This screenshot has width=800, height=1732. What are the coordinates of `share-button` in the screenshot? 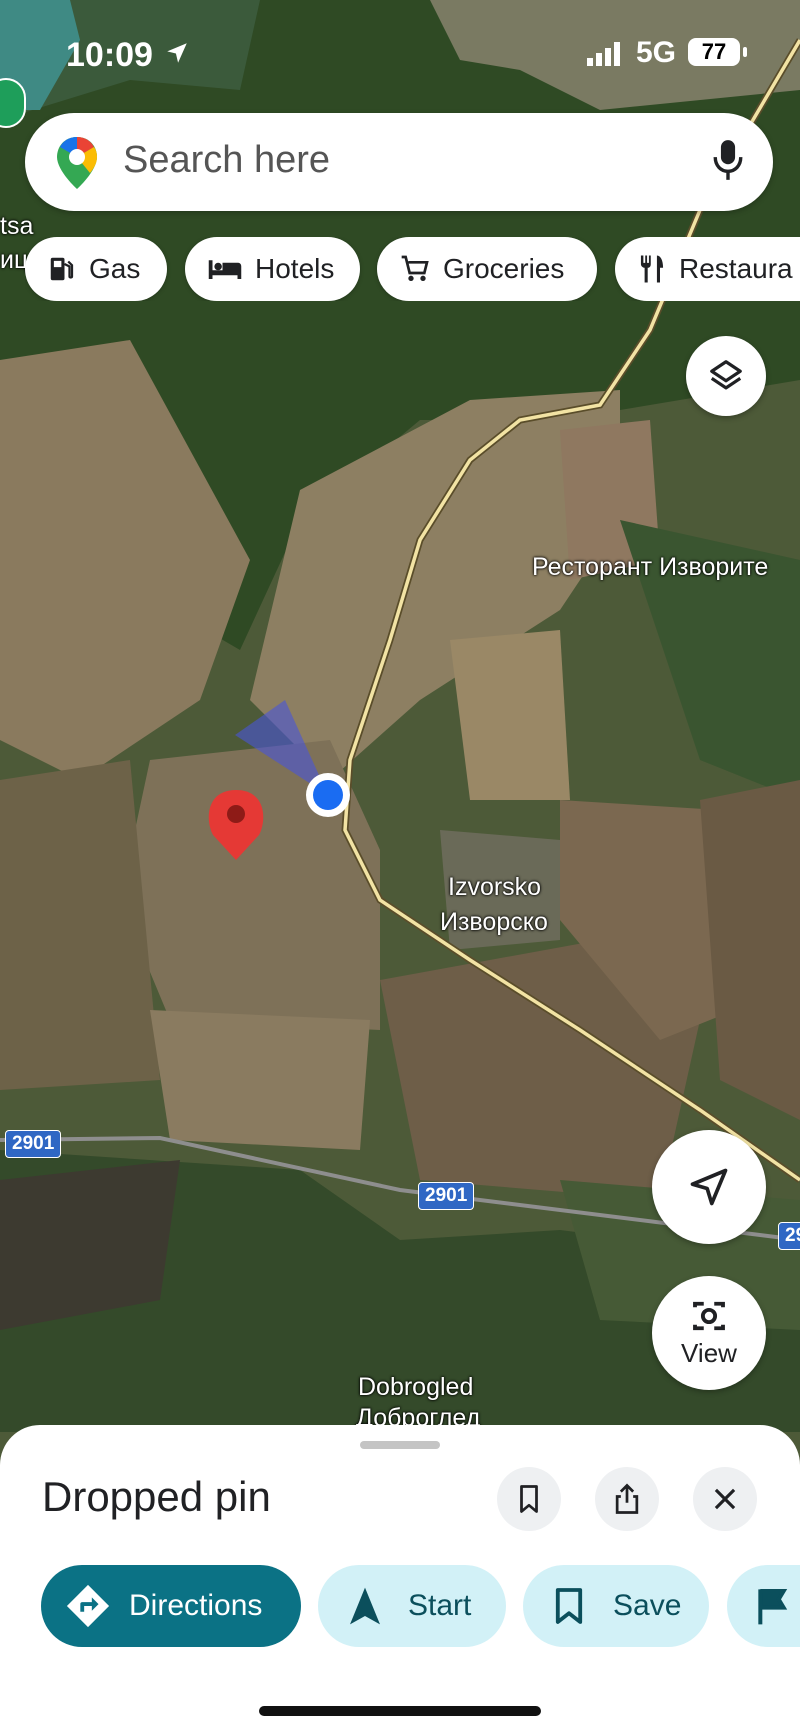 It's located at (627, 1499).